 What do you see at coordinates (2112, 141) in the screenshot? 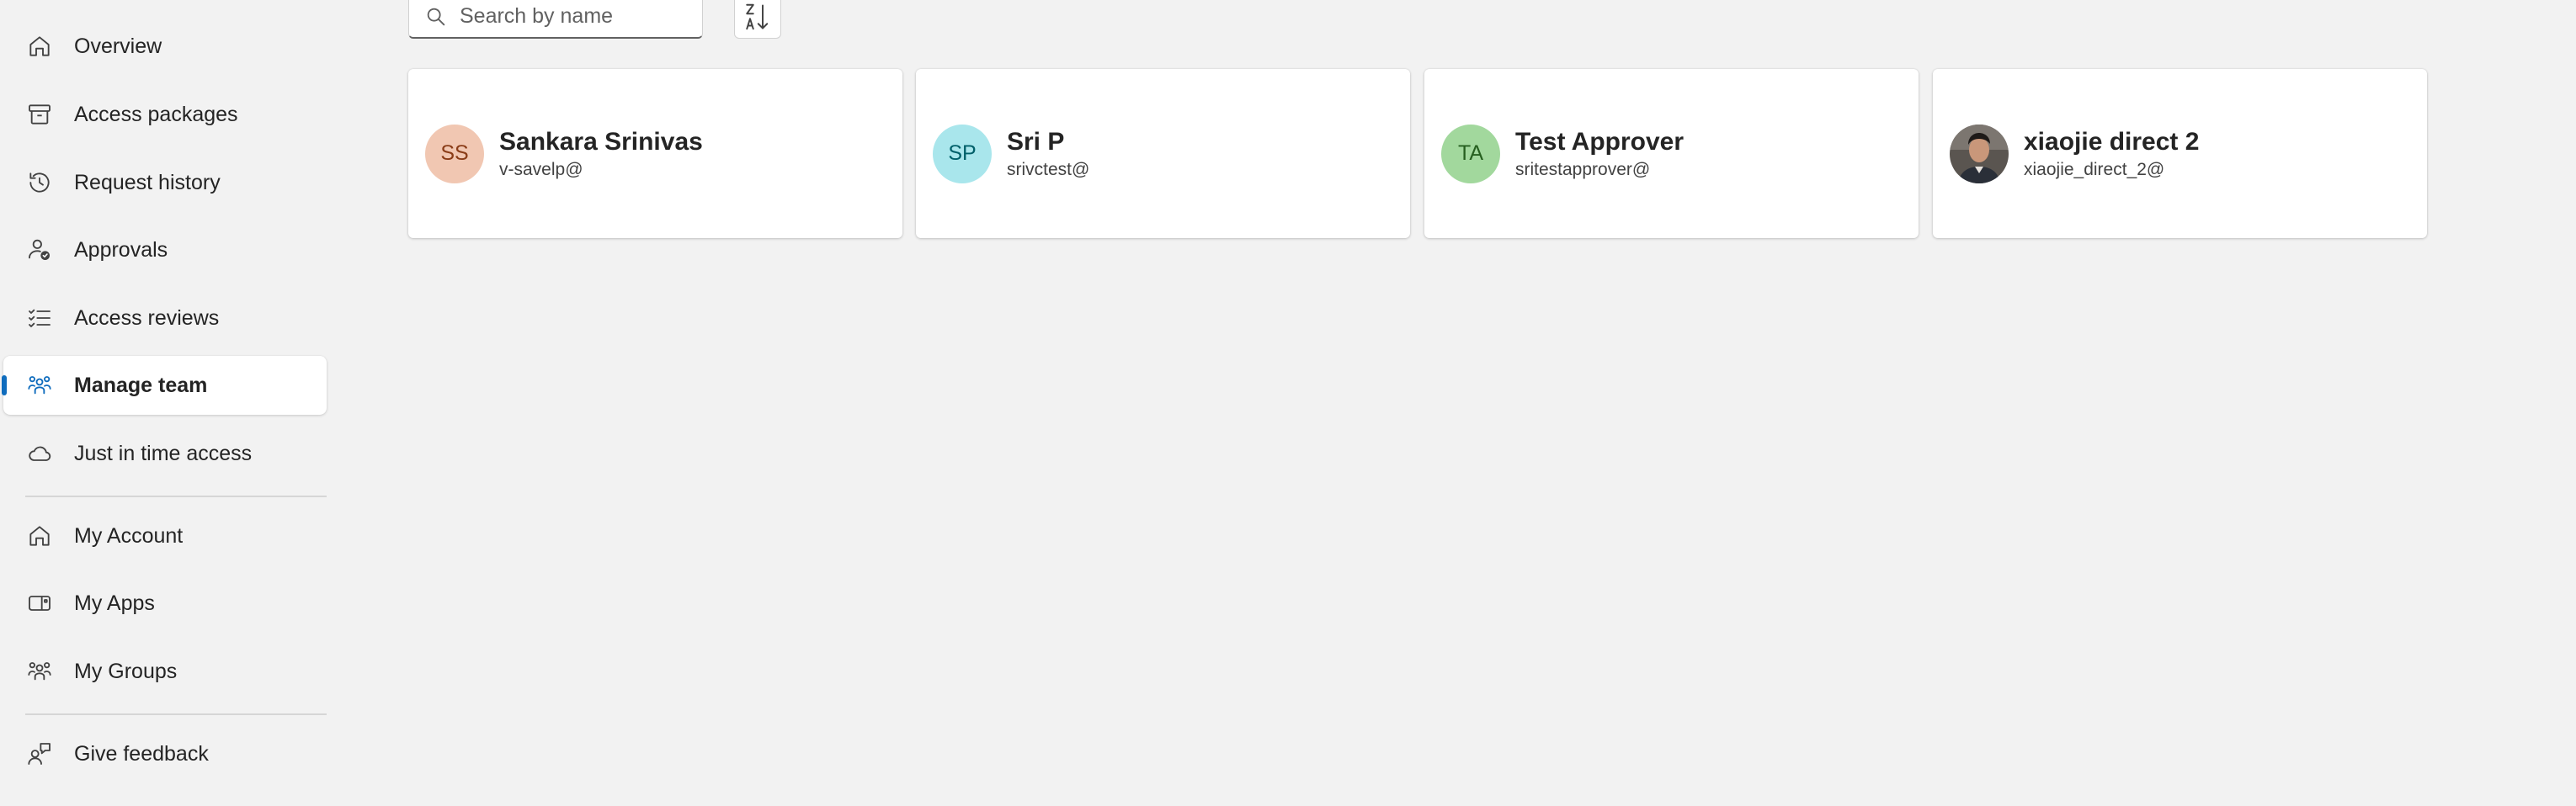
I see `member-name: xiaojie direct 2` at bounding box center [2112, 141].